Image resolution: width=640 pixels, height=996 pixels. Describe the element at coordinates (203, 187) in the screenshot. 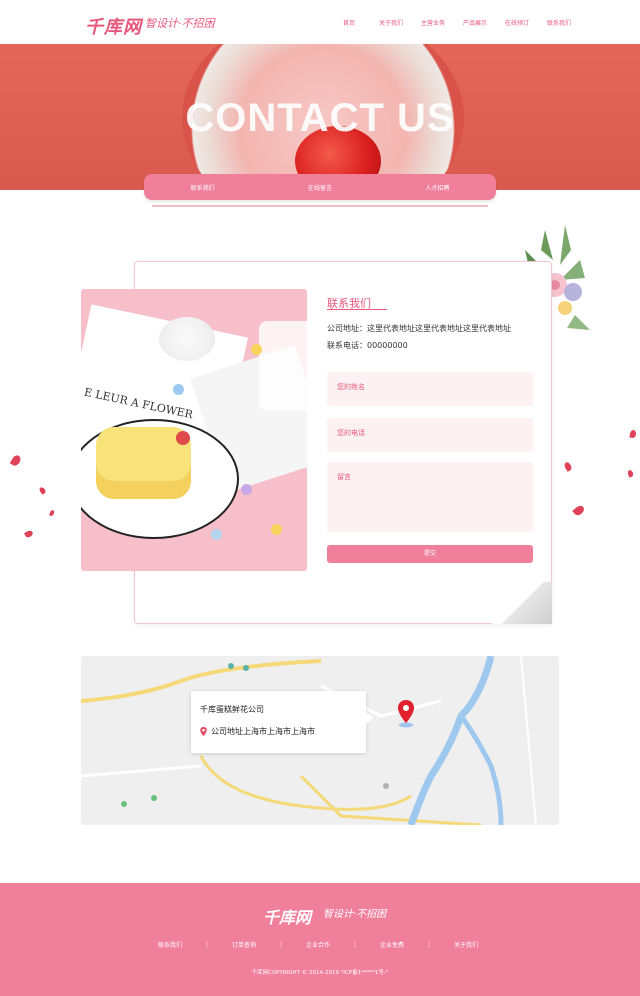

I see `subtab-contact: 联系我们` at that location.